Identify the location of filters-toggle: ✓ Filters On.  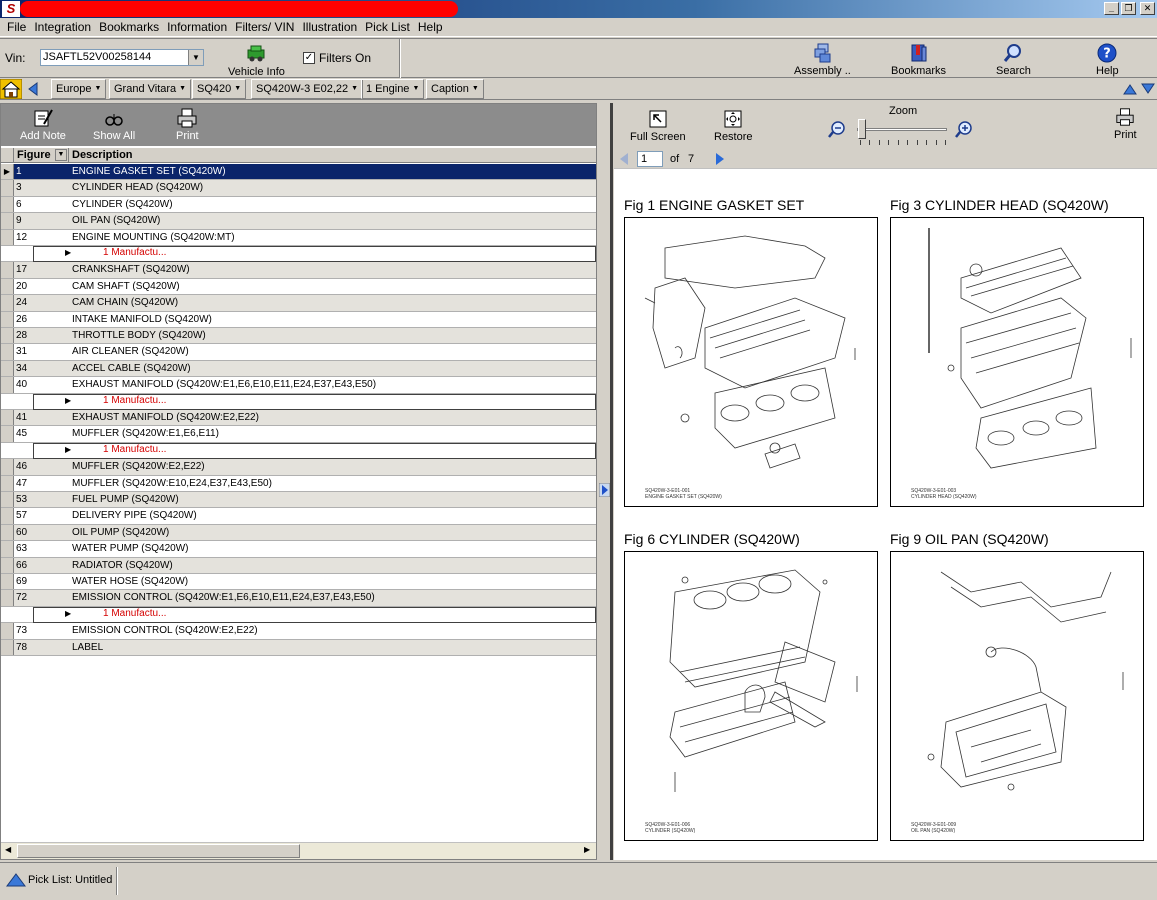
(337, 58).